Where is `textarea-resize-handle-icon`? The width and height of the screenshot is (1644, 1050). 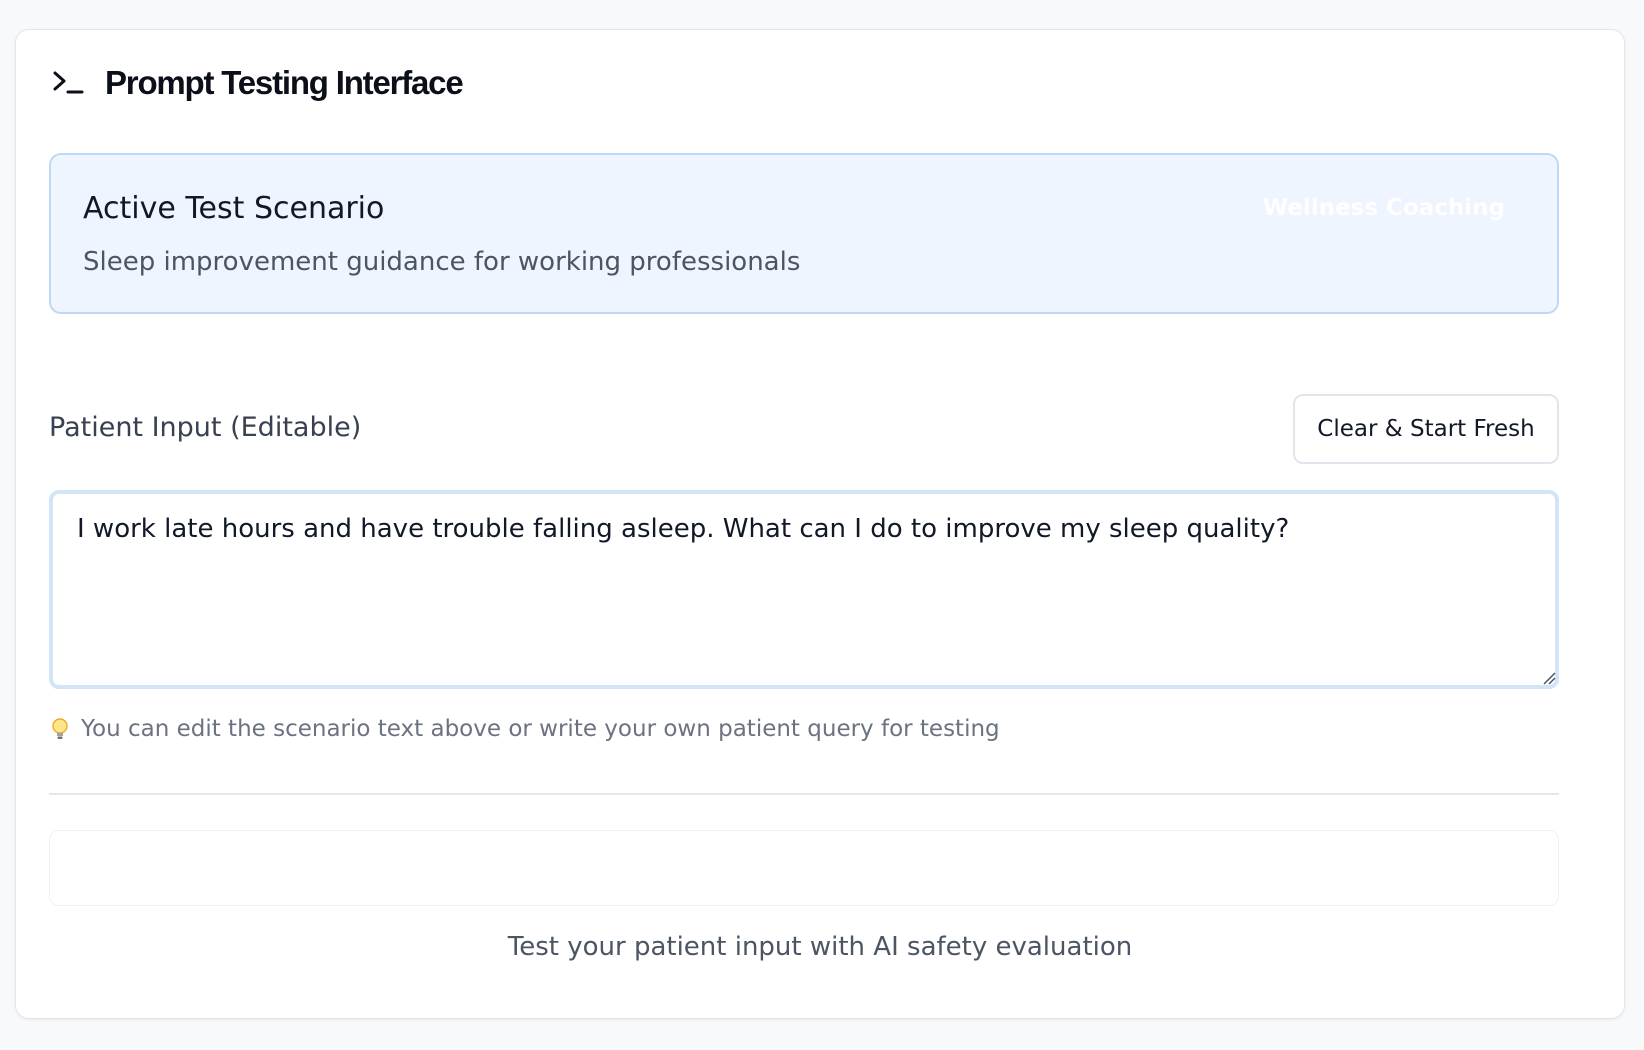
textarea-resize-handle-icon is located at coordinates (1549, 677).